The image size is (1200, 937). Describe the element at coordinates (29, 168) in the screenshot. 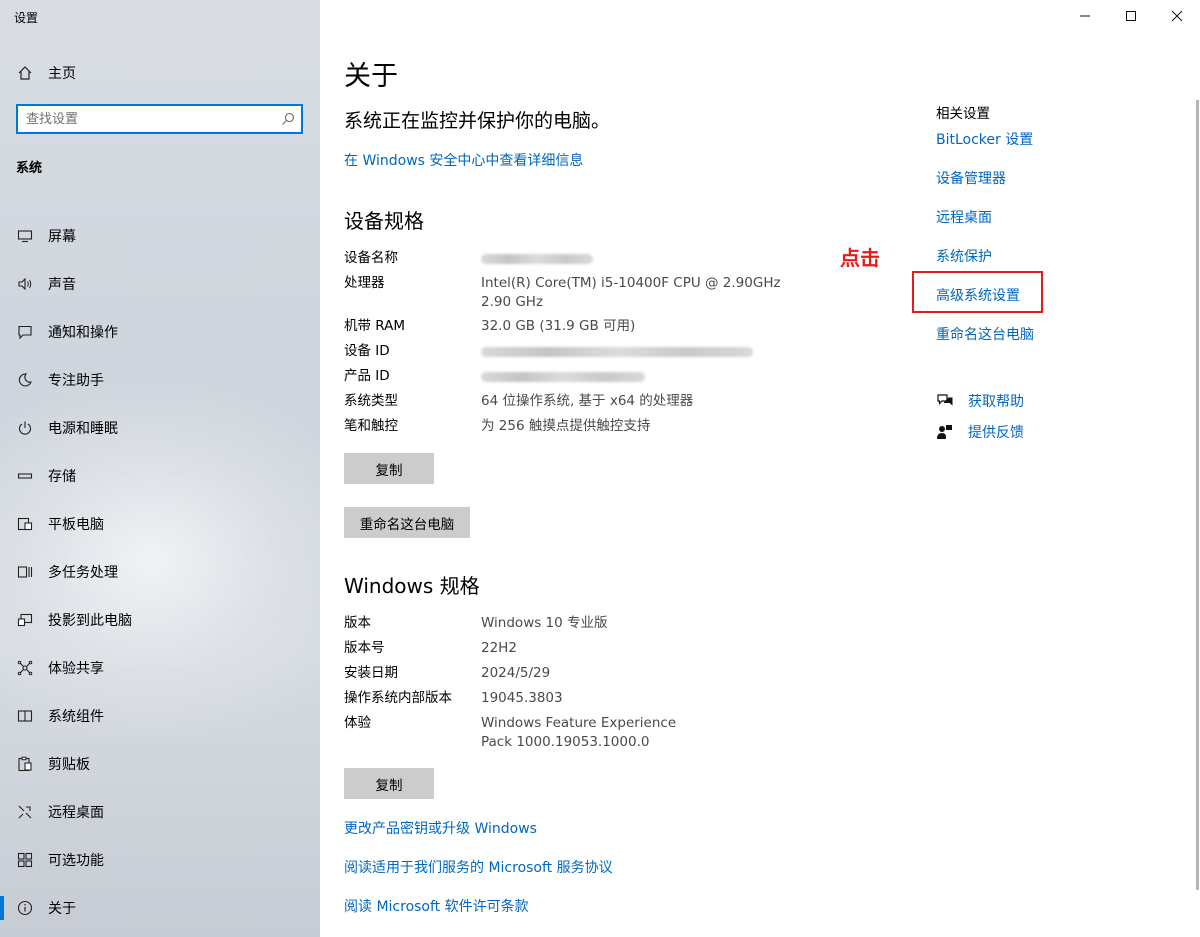

I see `section-label-system: 系统` at that location.